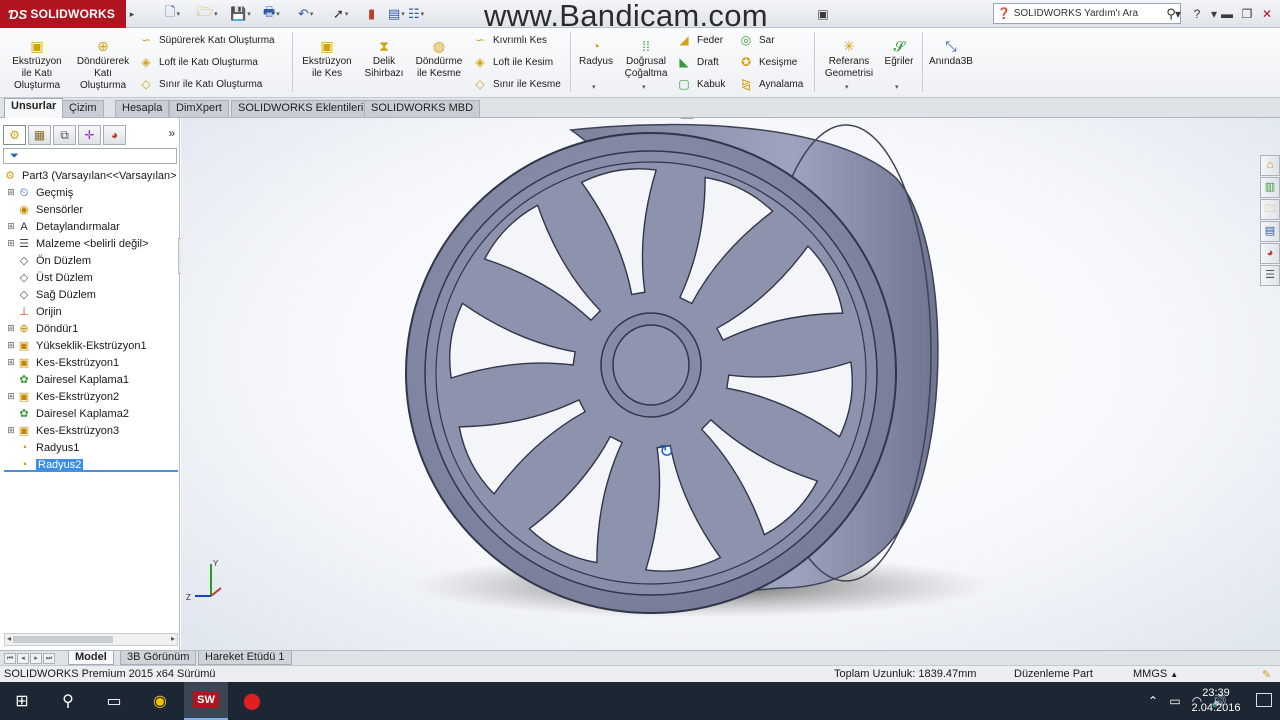  What do you see at coordinates (512, 62) in the screenshot?
I see `lofted-cut-button: ◈ Loft ile Kesim` at bounding box center [512, 62].